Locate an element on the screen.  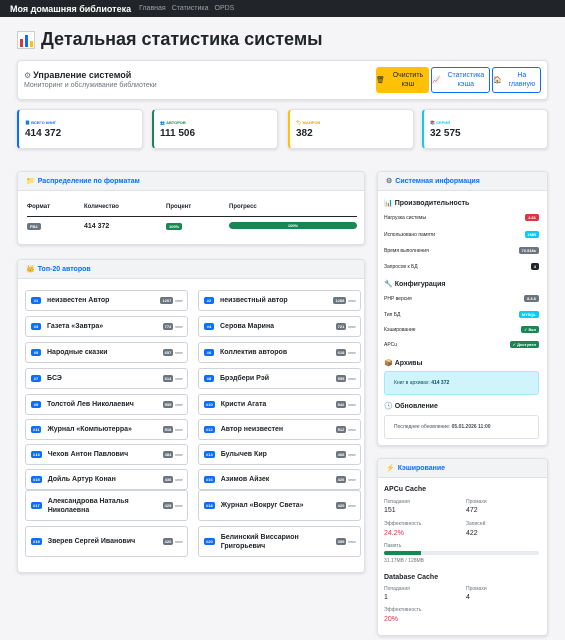
apcu-memory-bar is located at coordinates (461, 553).